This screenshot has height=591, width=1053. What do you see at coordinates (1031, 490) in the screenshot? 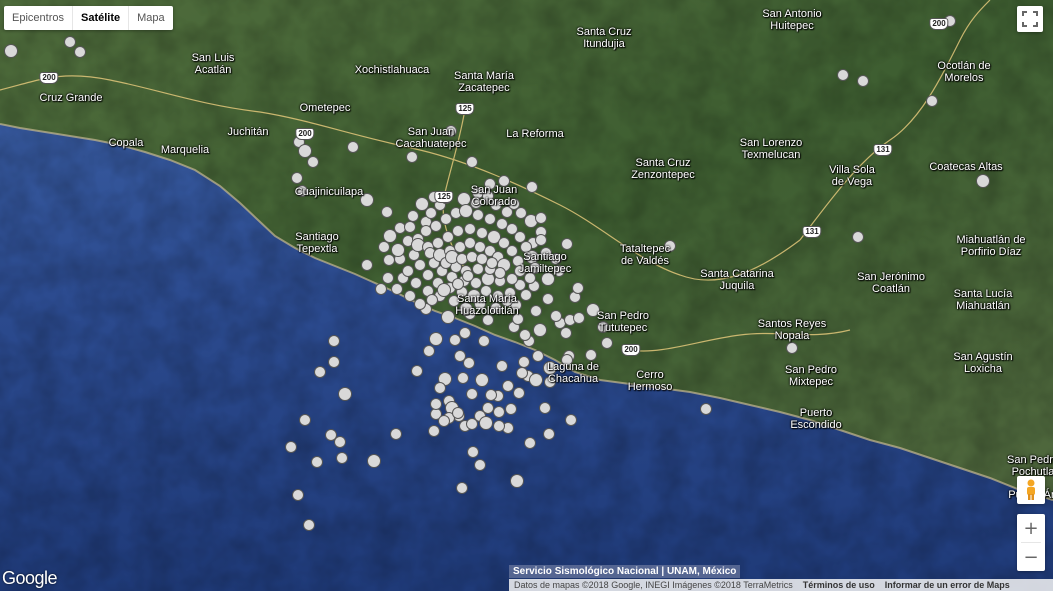
I see `street-view-button` at bounding box center [1031, 490].